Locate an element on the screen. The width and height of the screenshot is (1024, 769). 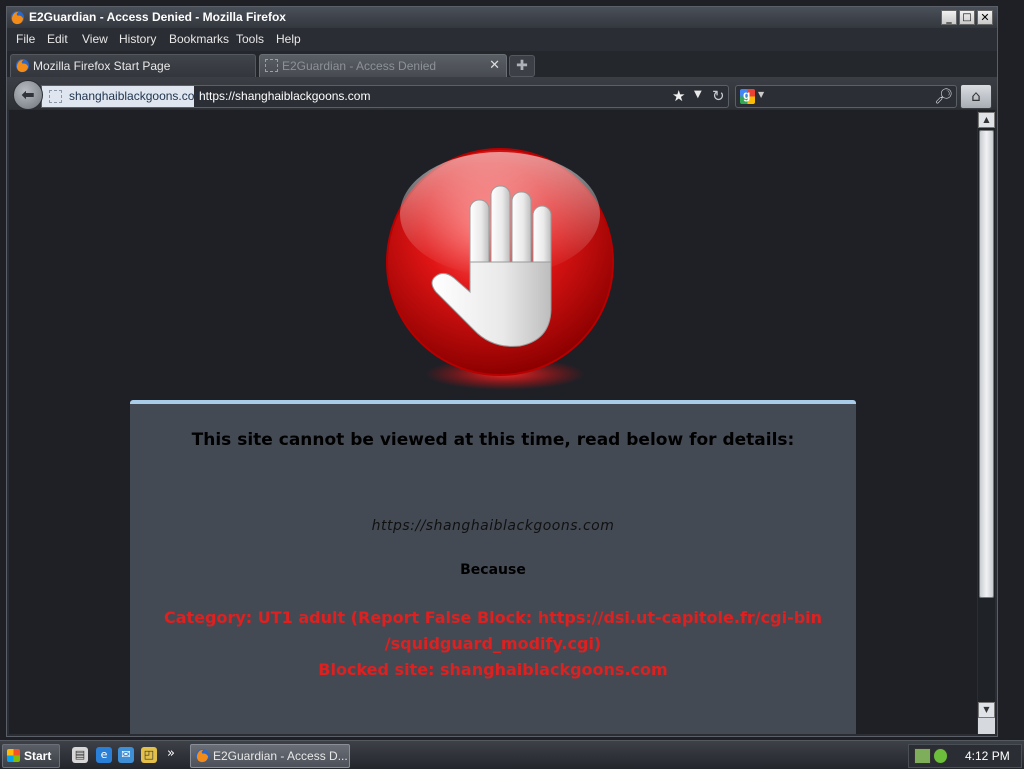
tab-access-denied: E2Guardian - Access Denied ✕ is located at coordinates (383, 66).